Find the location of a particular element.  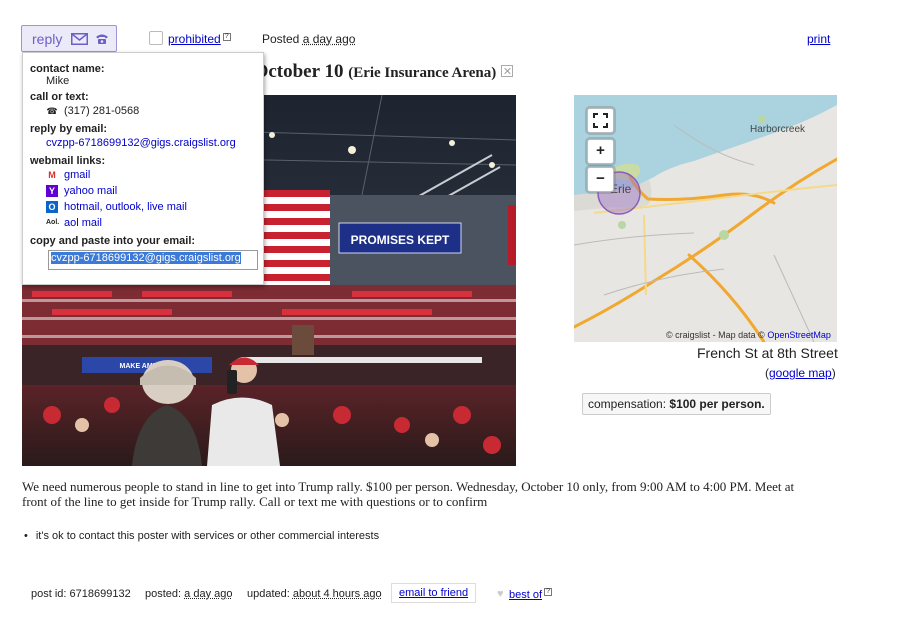

hide-posting-icon is located at coordinates (507, 71).